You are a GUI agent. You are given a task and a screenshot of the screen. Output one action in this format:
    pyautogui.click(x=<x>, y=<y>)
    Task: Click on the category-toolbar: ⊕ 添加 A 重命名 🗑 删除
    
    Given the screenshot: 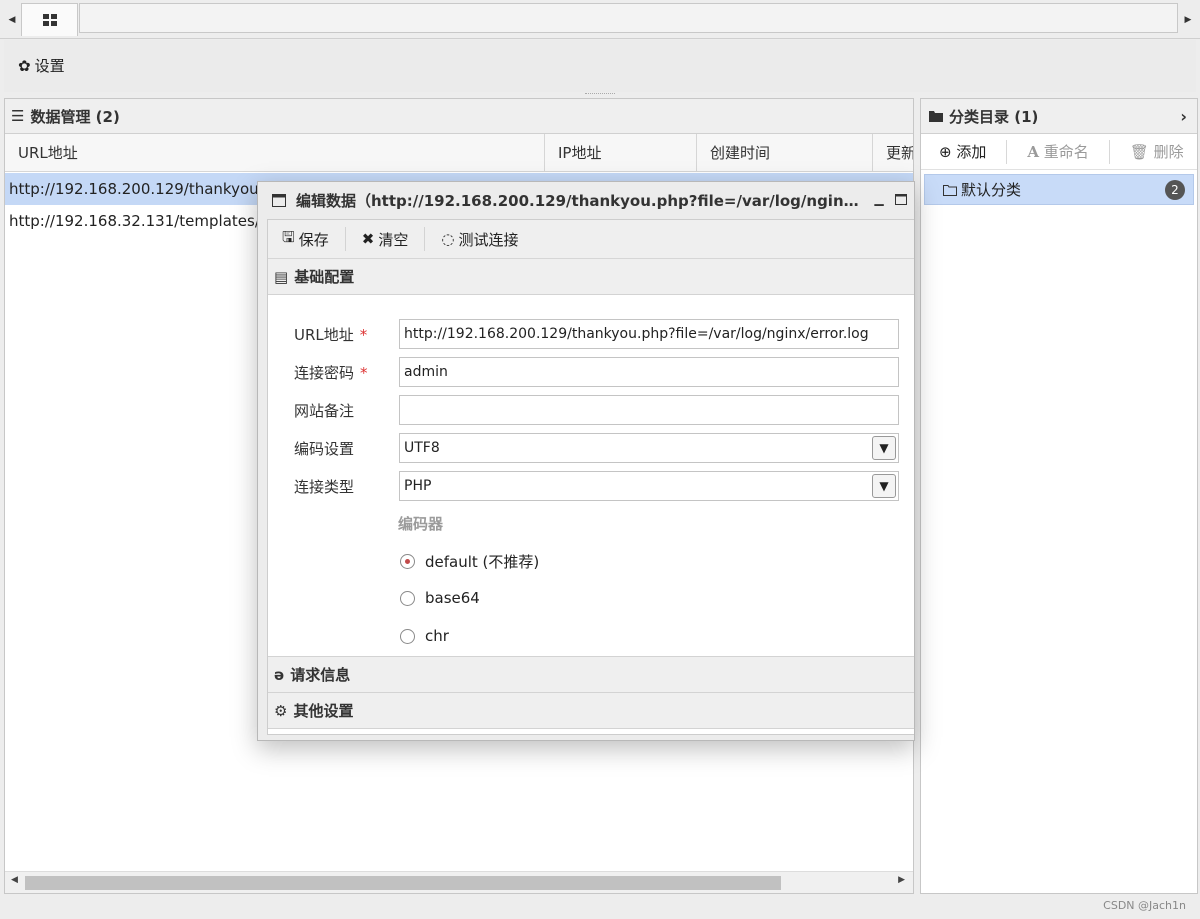 What is the action you would take?
    pyautogui.click(x=1059, y=152)
    